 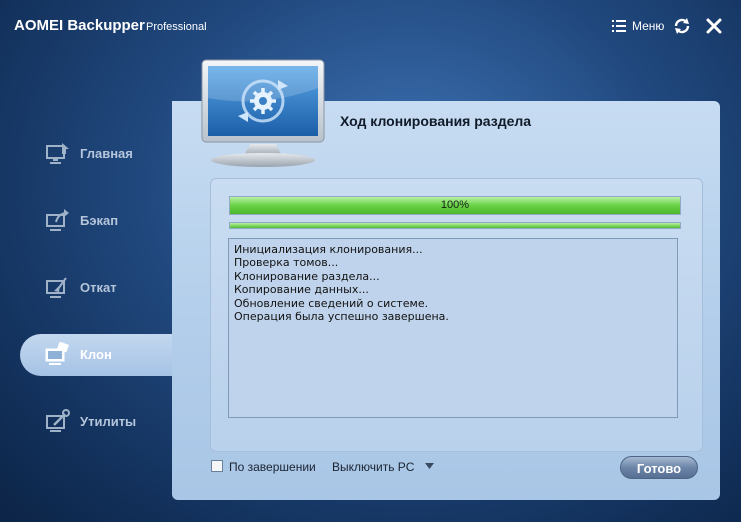 What do you see at coordinates (659, 467) in the screenshot?
I see `done-button: Готово` at bounding box center [659, 467].